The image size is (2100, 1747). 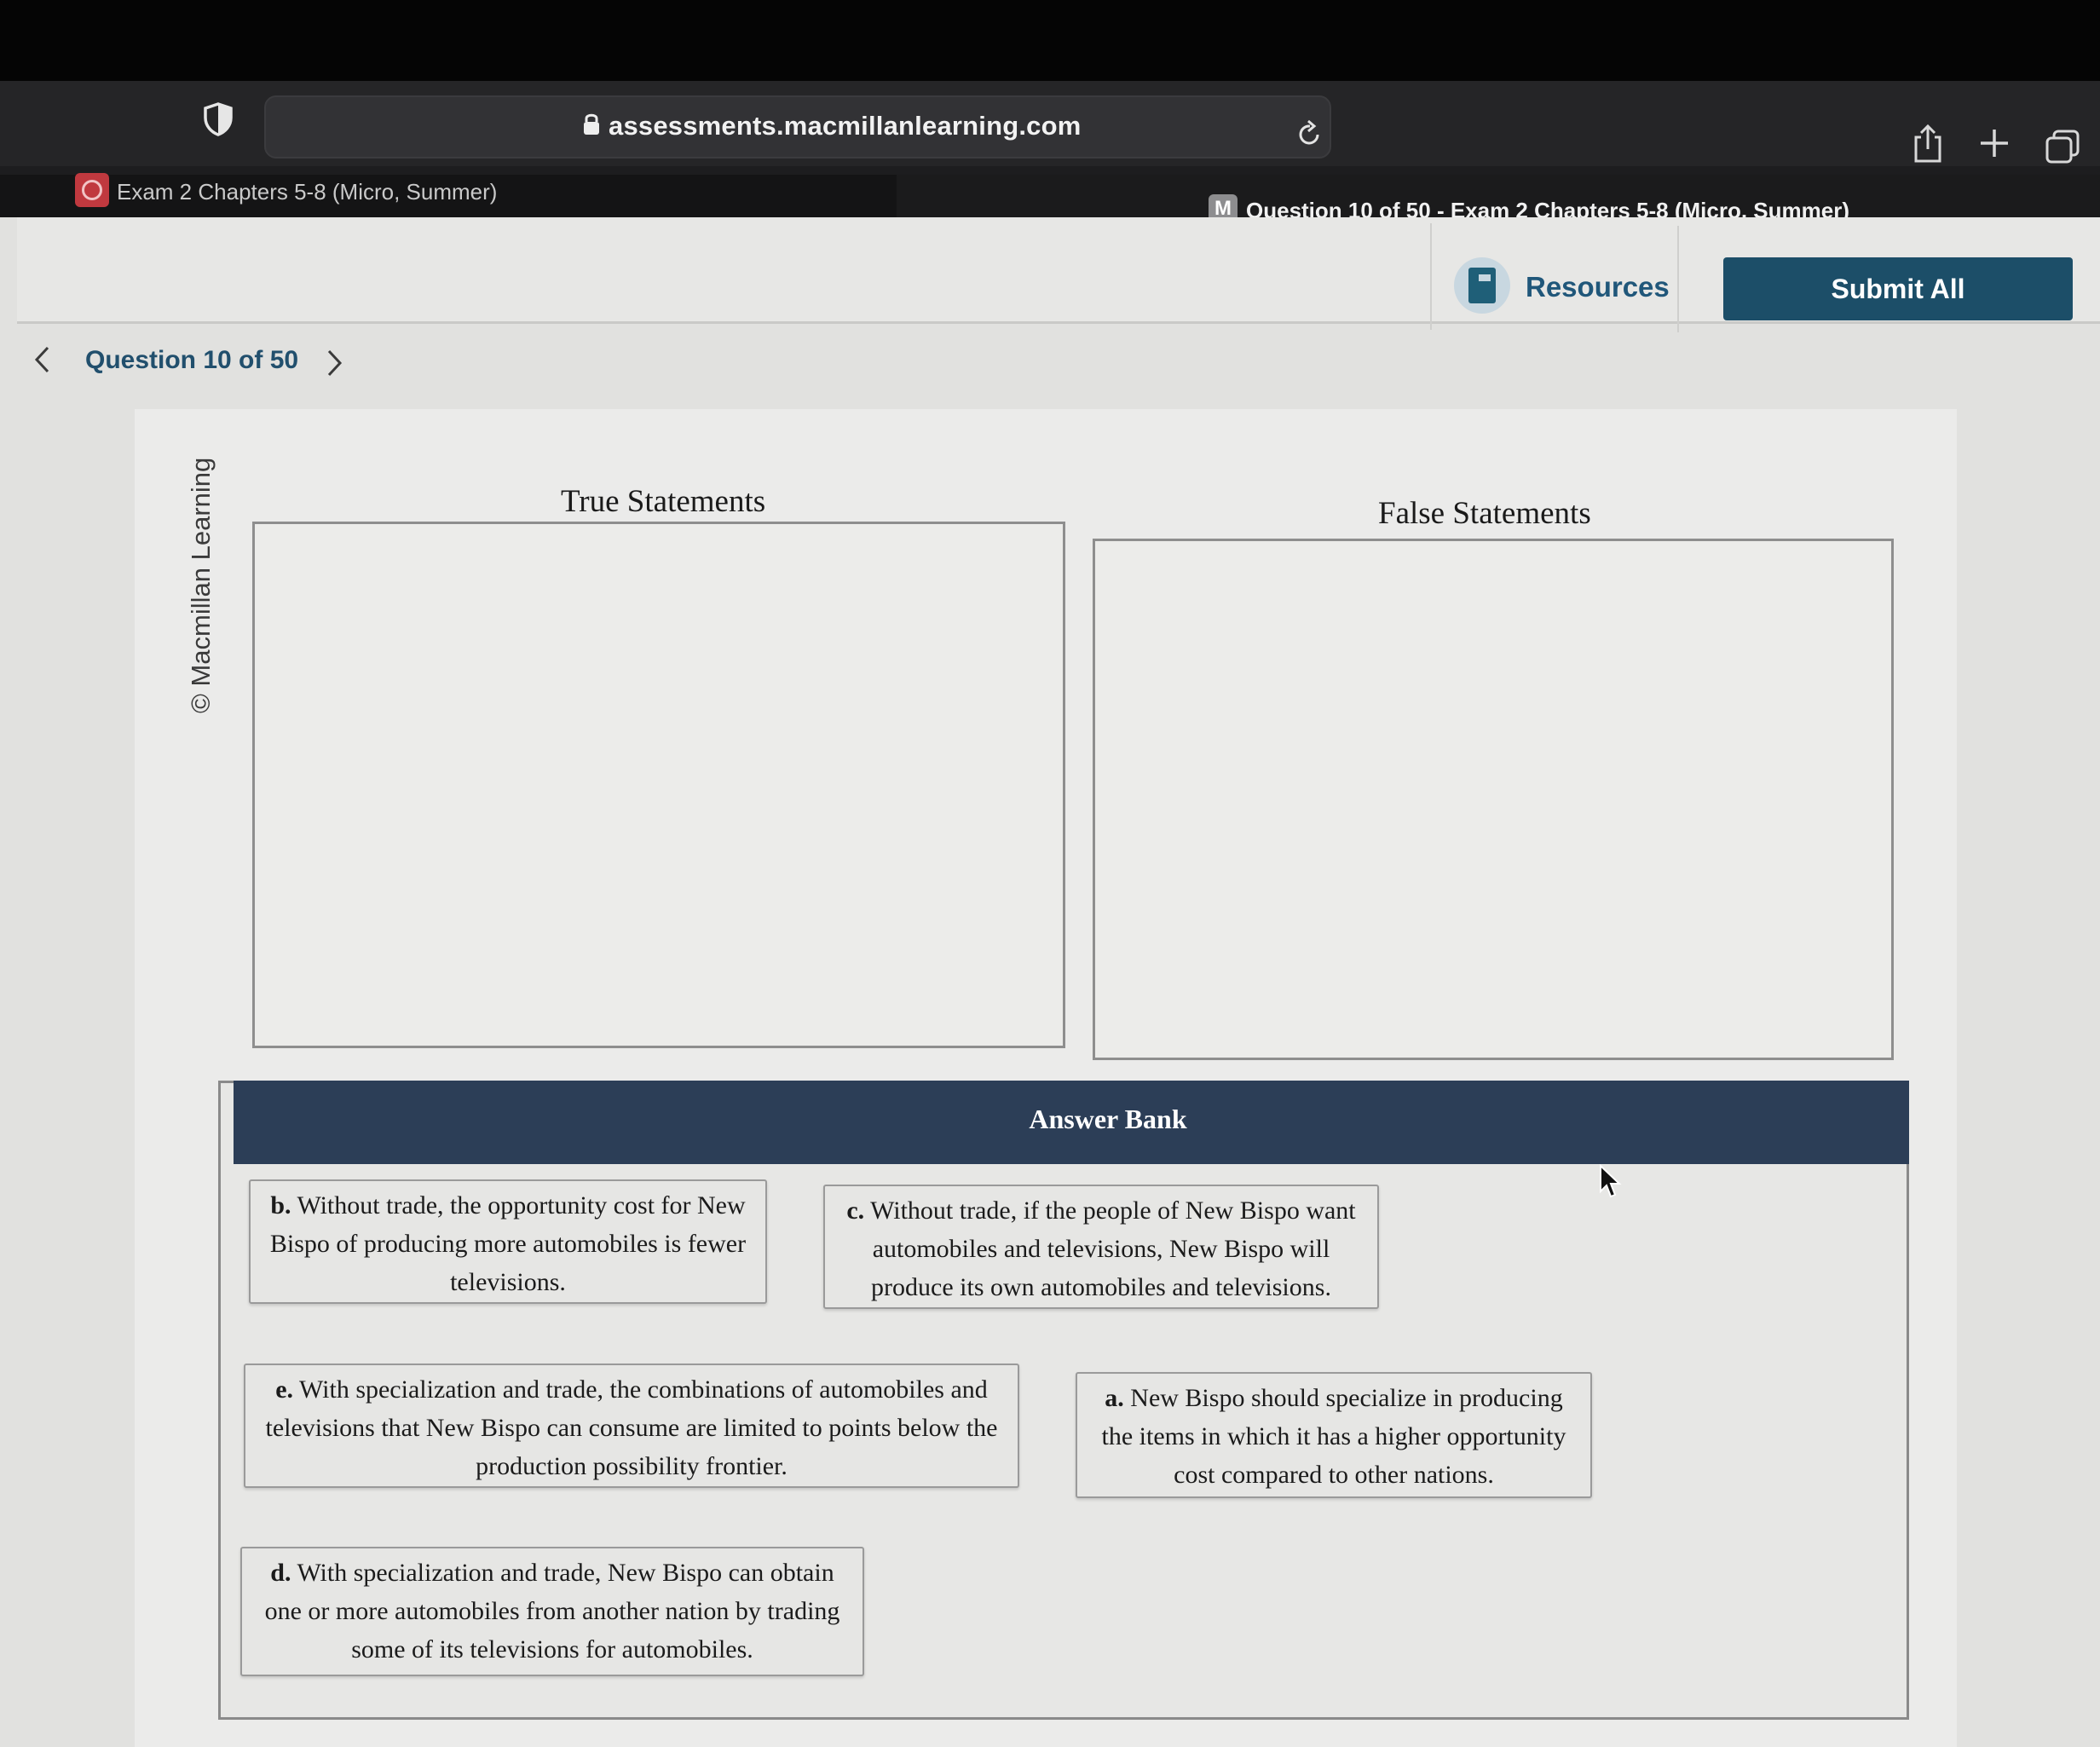 I want to click on device-bezel, so click(x=1050, y=40).